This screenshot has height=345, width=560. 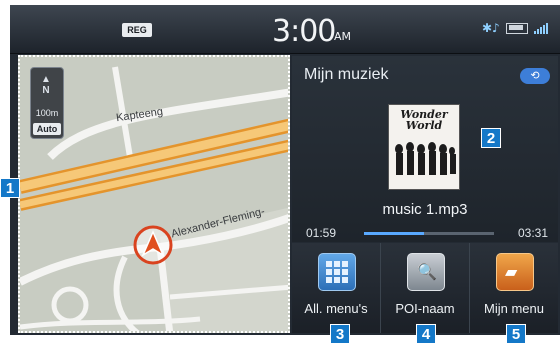 What do you see at coordinates (343, 36) in the screenshot?
I see `clock-ampm: AM` at bounding box center [343, 36].